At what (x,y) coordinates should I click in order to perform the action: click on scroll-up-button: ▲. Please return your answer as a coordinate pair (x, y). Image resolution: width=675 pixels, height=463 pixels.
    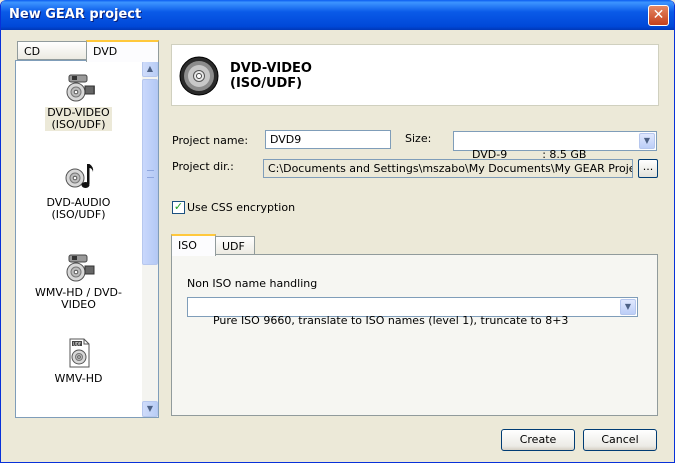
    Looking at the image, I should click on (150, 69).